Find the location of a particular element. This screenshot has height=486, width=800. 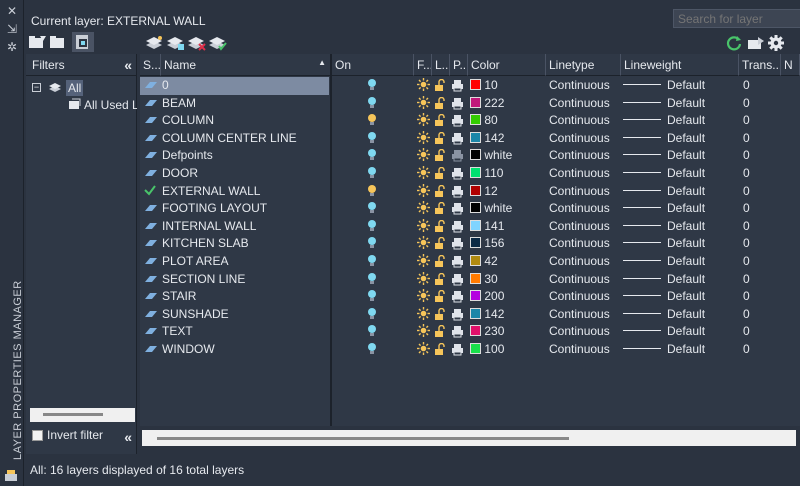

new-layer-vp-frozen-icon is located at coordinates (175, 44).